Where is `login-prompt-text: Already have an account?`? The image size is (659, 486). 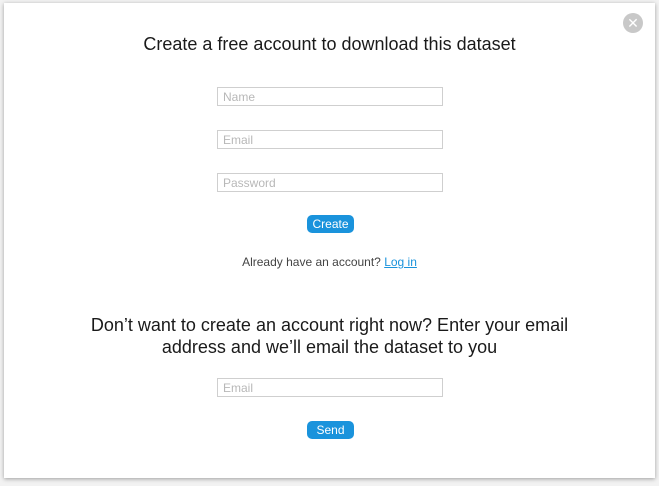
login-prompt-text: Already have an account? is located at coordinates (311, 262).